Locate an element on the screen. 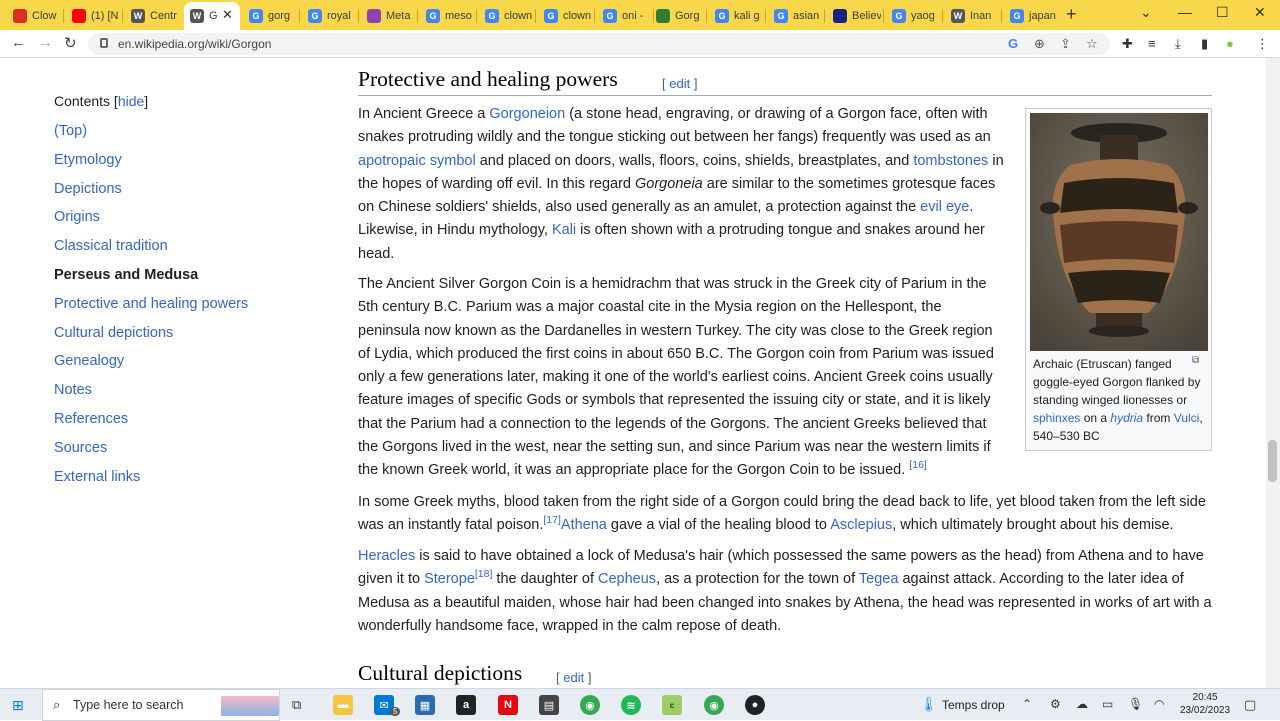 The width and height of the screenshot is (1280, 721). toc-item: Classical tradition is located at coordinates (179, 250).